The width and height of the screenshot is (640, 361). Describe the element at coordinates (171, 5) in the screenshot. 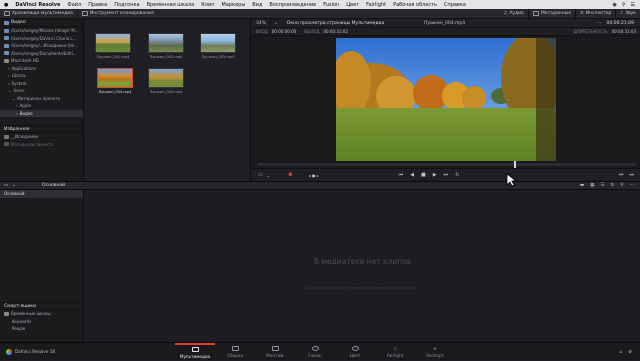

I see `menu-item: Временная шкала` at that location.